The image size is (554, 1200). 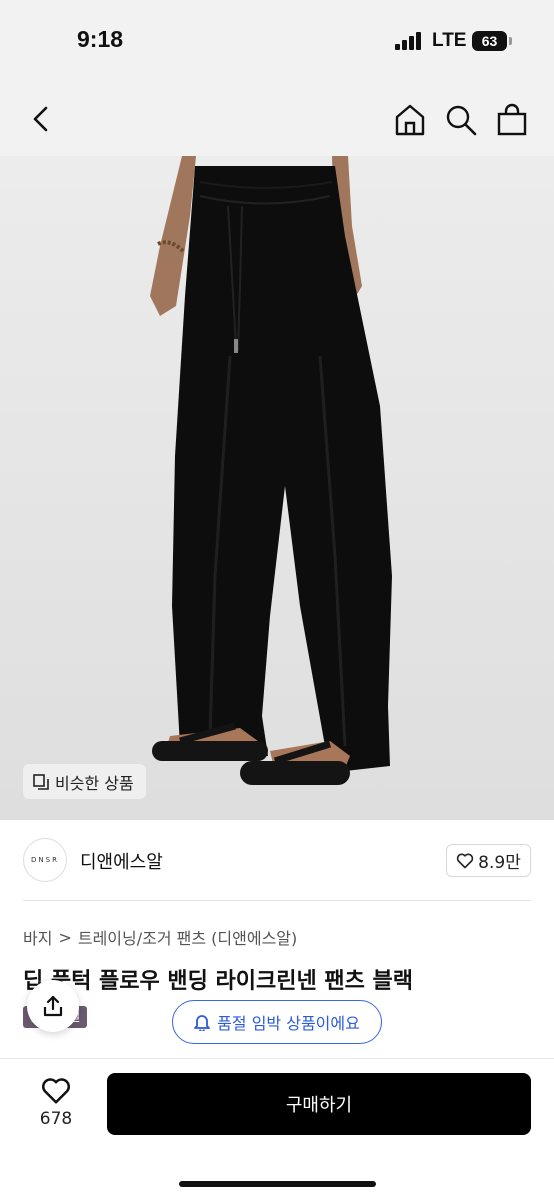 What do you see at coordinates (121, 861) in the screenshot?
I see `brand-name: 디앤에스알` at bounding box center [121, 861].